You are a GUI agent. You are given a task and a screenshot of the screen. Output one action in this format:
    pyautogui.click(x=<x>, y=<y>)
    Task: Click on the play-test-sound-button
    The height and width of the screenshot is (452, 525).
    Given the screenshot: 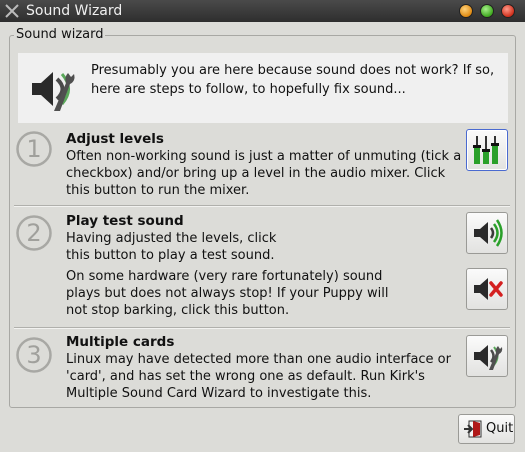 What is the action you would take?
    pyautogui.click(x=487, y=233)
    